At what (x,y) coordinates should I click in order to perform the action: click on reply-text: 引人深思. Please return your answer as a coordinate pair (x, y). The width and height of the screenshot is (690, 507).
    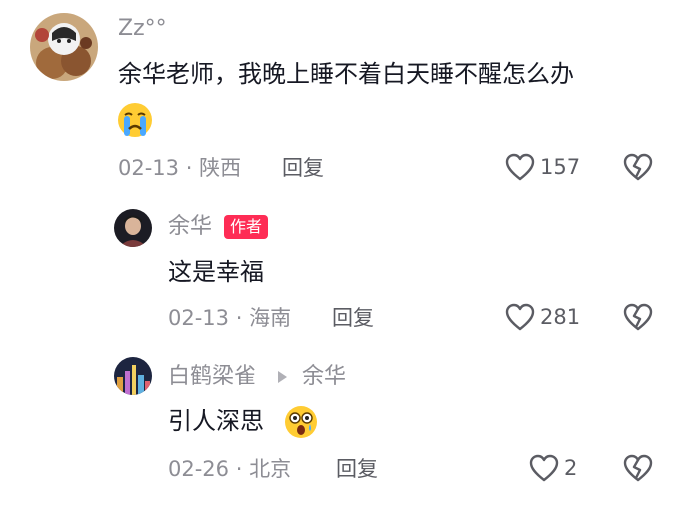
    Looking at the image, I should click on (216, 421).